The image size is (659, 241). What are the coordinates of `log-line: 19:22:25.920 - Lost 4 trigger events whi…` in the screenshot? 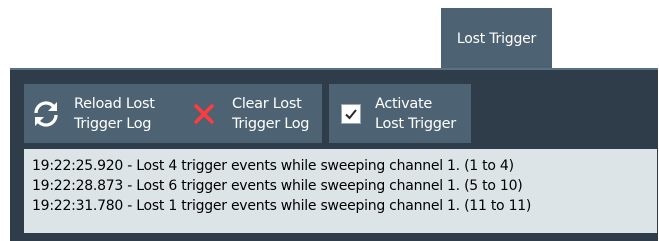 It's located at (273, 166).